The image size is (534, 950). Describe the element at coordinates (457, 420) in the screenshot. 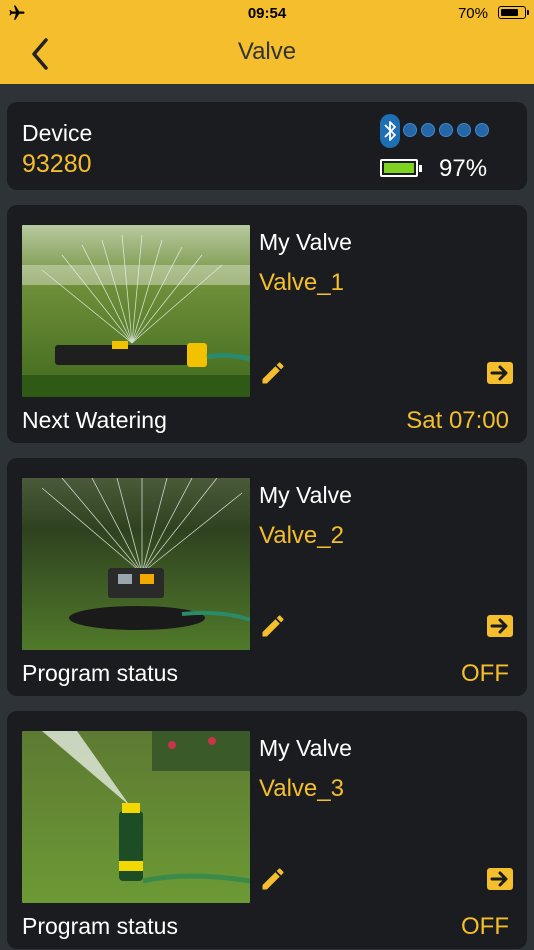

I see `valve-status-value: Sat 07:00` at that location.